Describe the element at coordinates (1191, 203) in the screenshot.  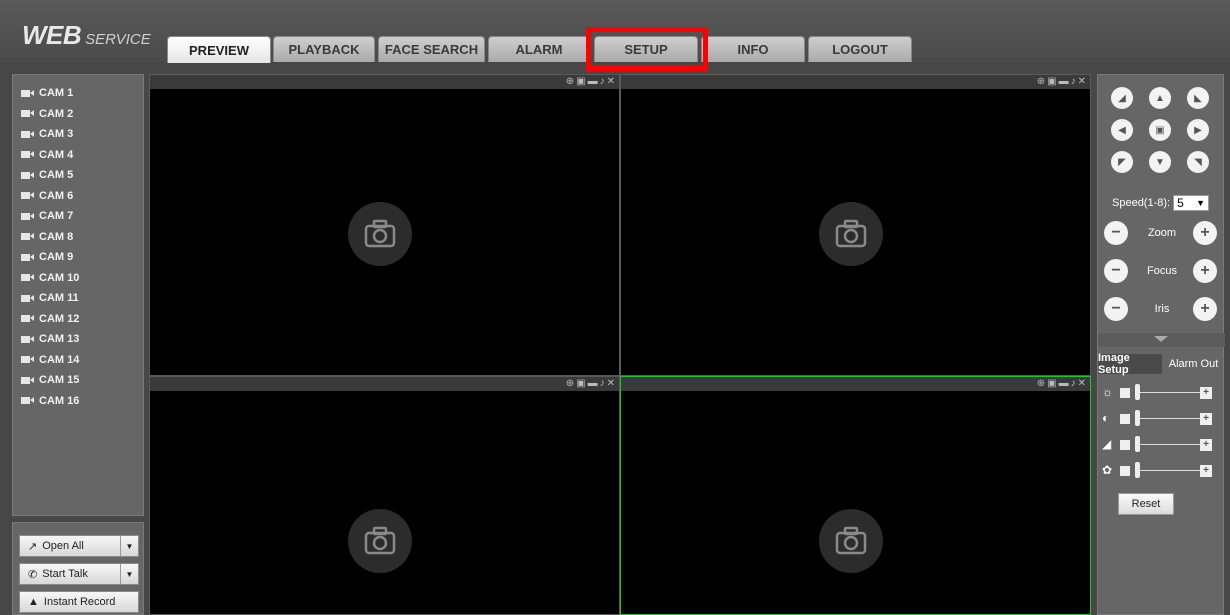
I see `speed-select: 5 ▼` at that location.